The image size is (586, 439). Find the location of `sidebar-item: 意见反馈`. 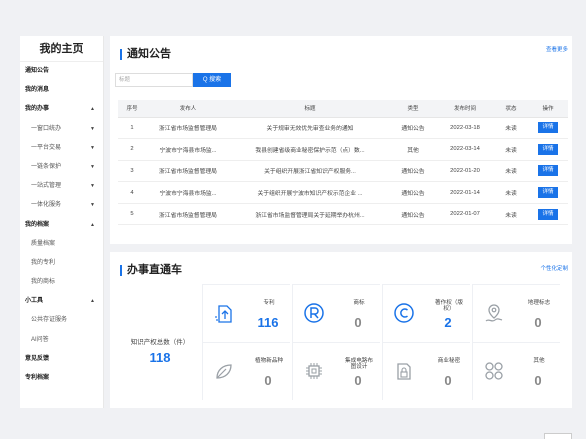

sidebar-item: 意见反馈 is located at coordinates (61, 359).